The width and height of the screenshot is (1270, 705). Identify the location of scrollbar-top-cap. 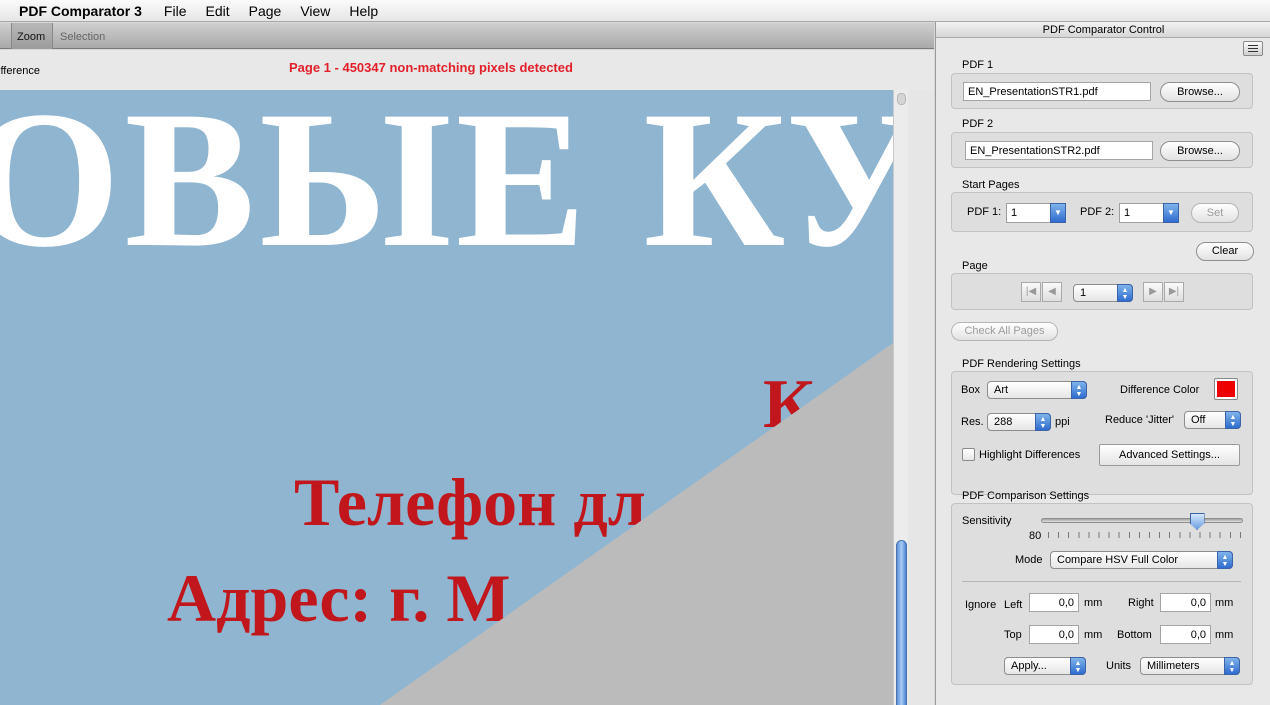
(901, 99).